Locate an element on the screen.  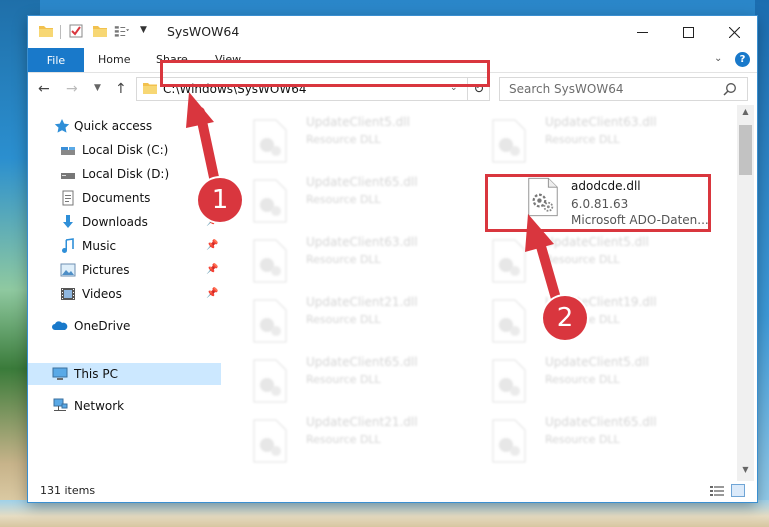
desktop-background-bottom is located at coordinates (384, 513).